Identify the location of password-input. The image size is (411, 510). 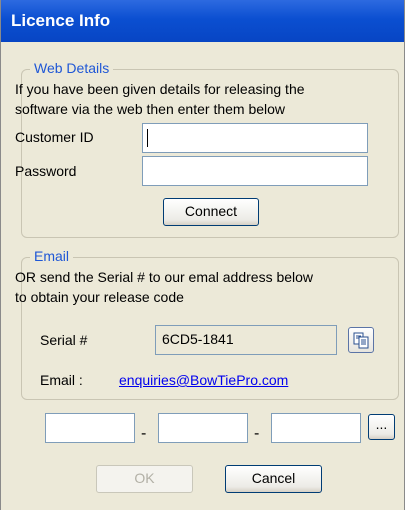
(255, 171).